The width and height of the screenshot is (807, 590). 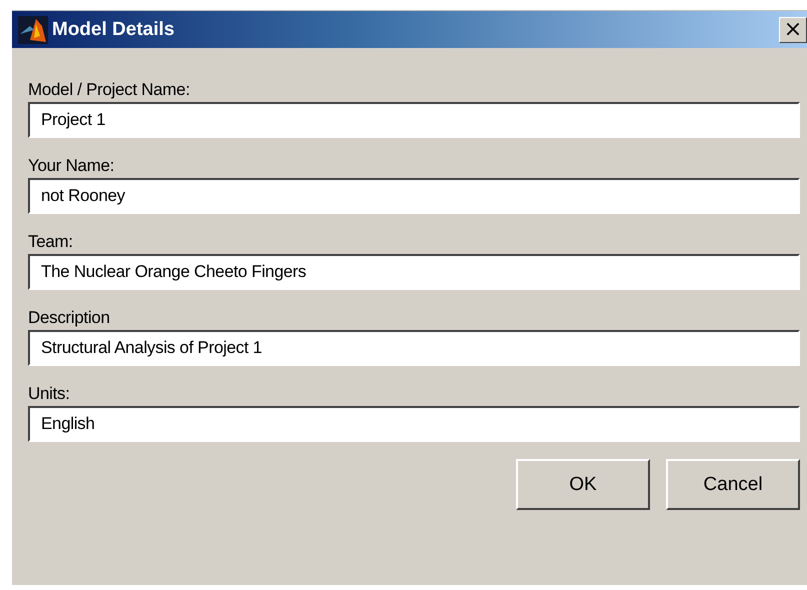 I want to click on input-field: The Nuclear Orange Cheeto Fingers, so click(x=414, y=272).